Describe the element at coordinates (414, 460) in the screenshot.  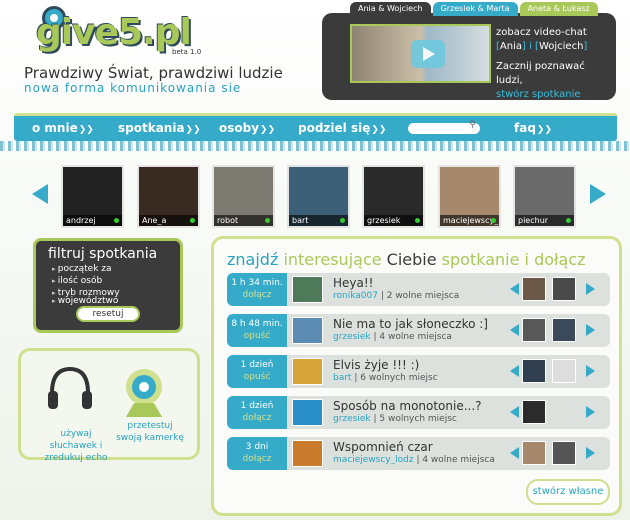
I see `meeting-info: maciejewscy_lodz | 4 wolne miejsca` at that location.